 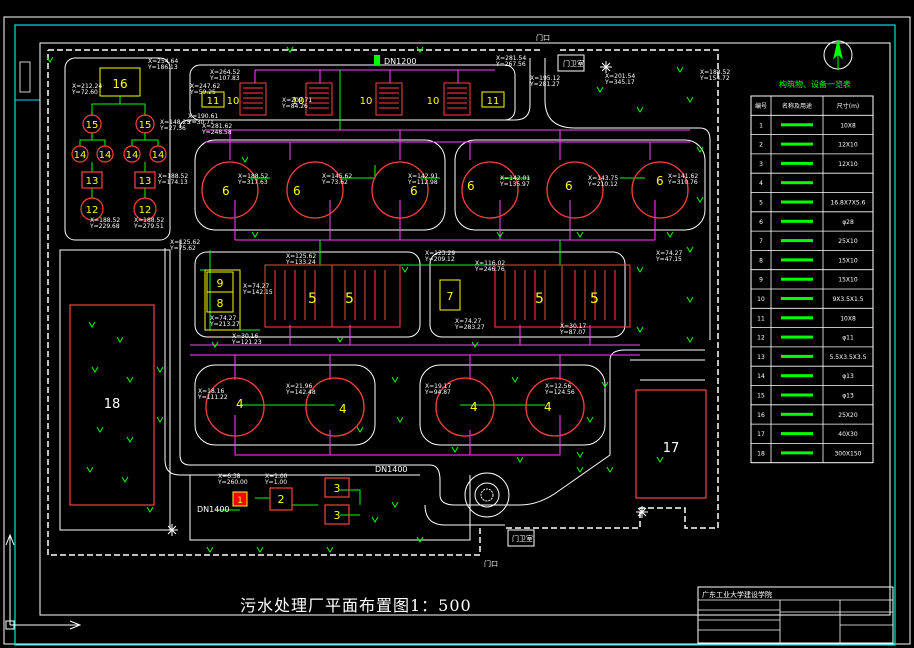 What do you see at coordinates (450, 296) in the screenshot?
I see `svg-text: 7` at bounding box center [450, 296].